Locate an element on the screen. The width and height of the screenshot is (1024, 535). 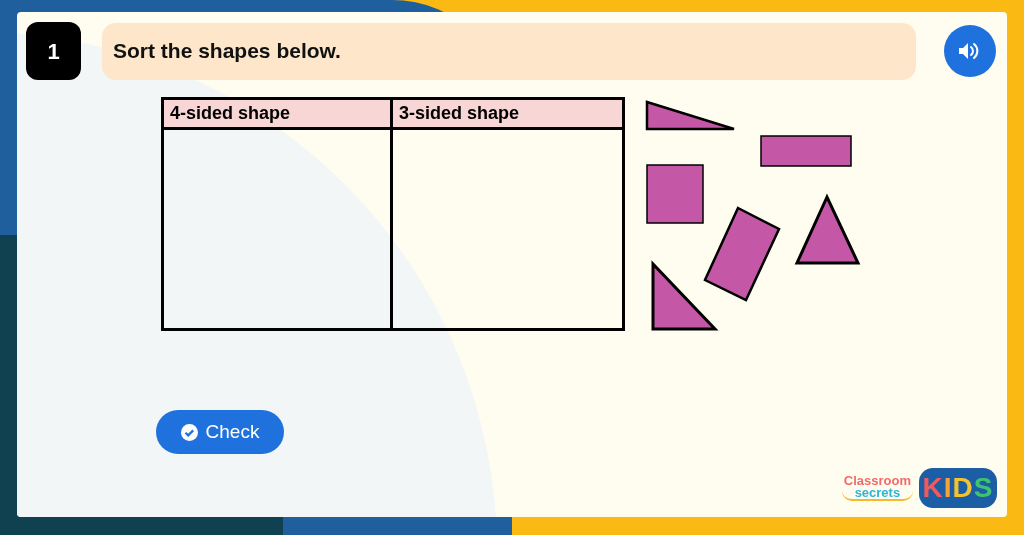
square-shape is located at coordinates (675, 194).